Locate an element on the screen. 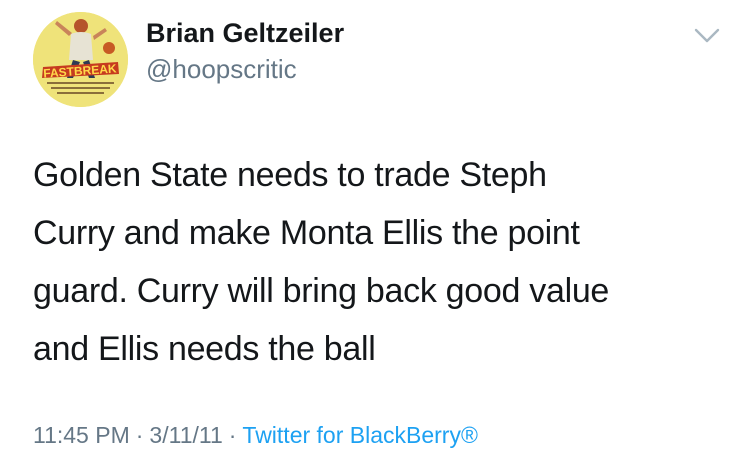  chevron-down-icon is located at coordinates (707, 35).